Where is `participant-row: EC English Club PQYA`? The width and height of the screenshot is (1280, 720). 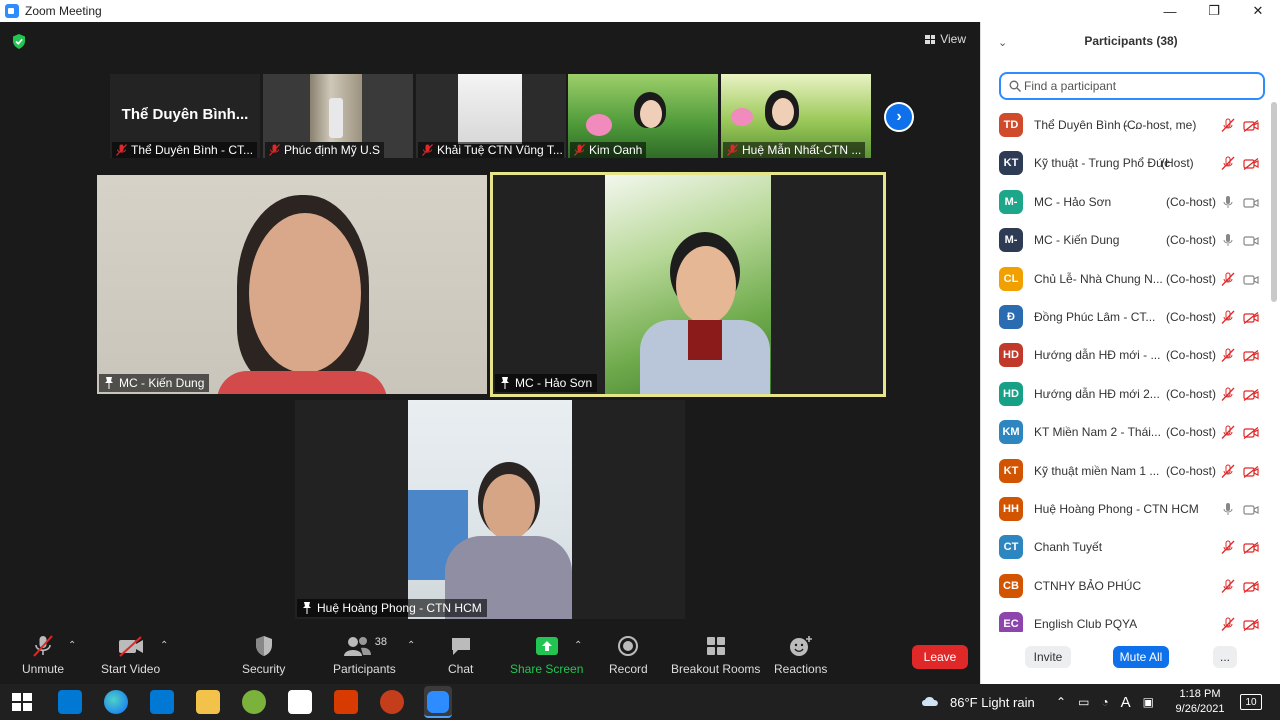 participant-row: EC English Club PQYA is located at coordinates (1126, 618).